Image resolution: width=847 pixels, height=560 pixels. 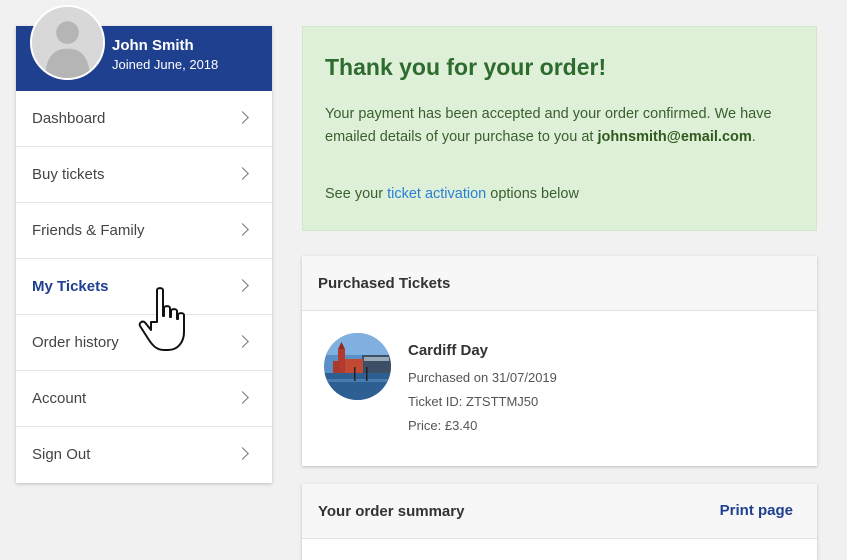 What do you see at coordinates (69, 118) in the screenshot?
I see `sidebar-item-label: Dashboard` at bounding box center [69, 118].